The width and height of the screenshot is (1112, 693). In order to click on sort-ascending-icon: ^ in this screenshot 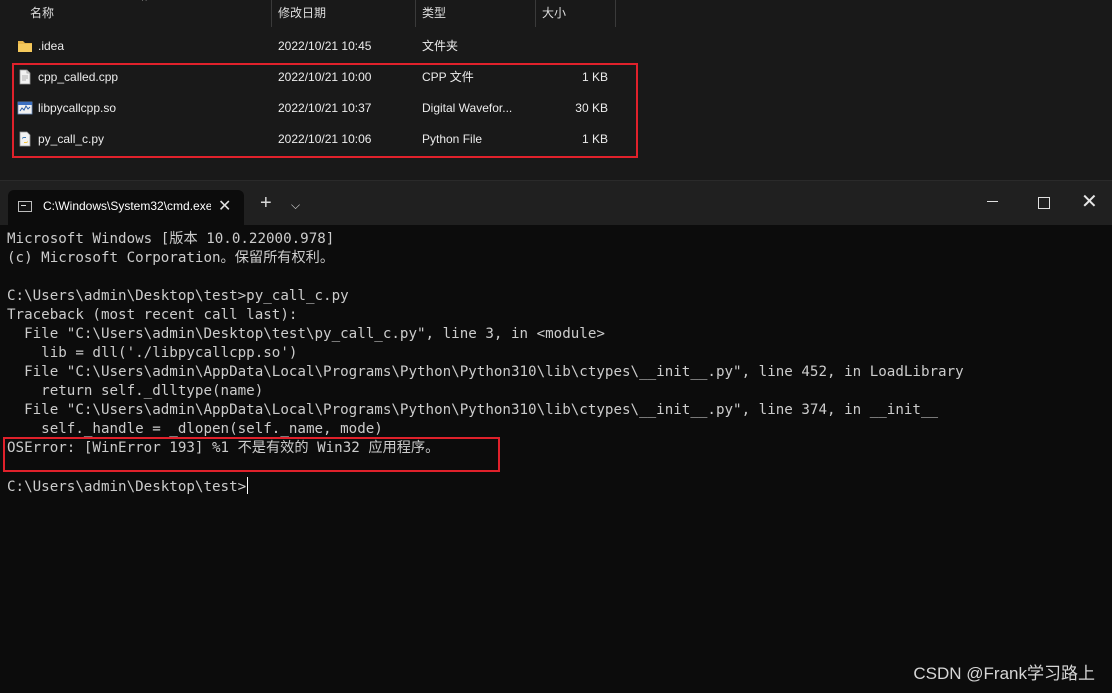, I will do `click(144, 3)`.